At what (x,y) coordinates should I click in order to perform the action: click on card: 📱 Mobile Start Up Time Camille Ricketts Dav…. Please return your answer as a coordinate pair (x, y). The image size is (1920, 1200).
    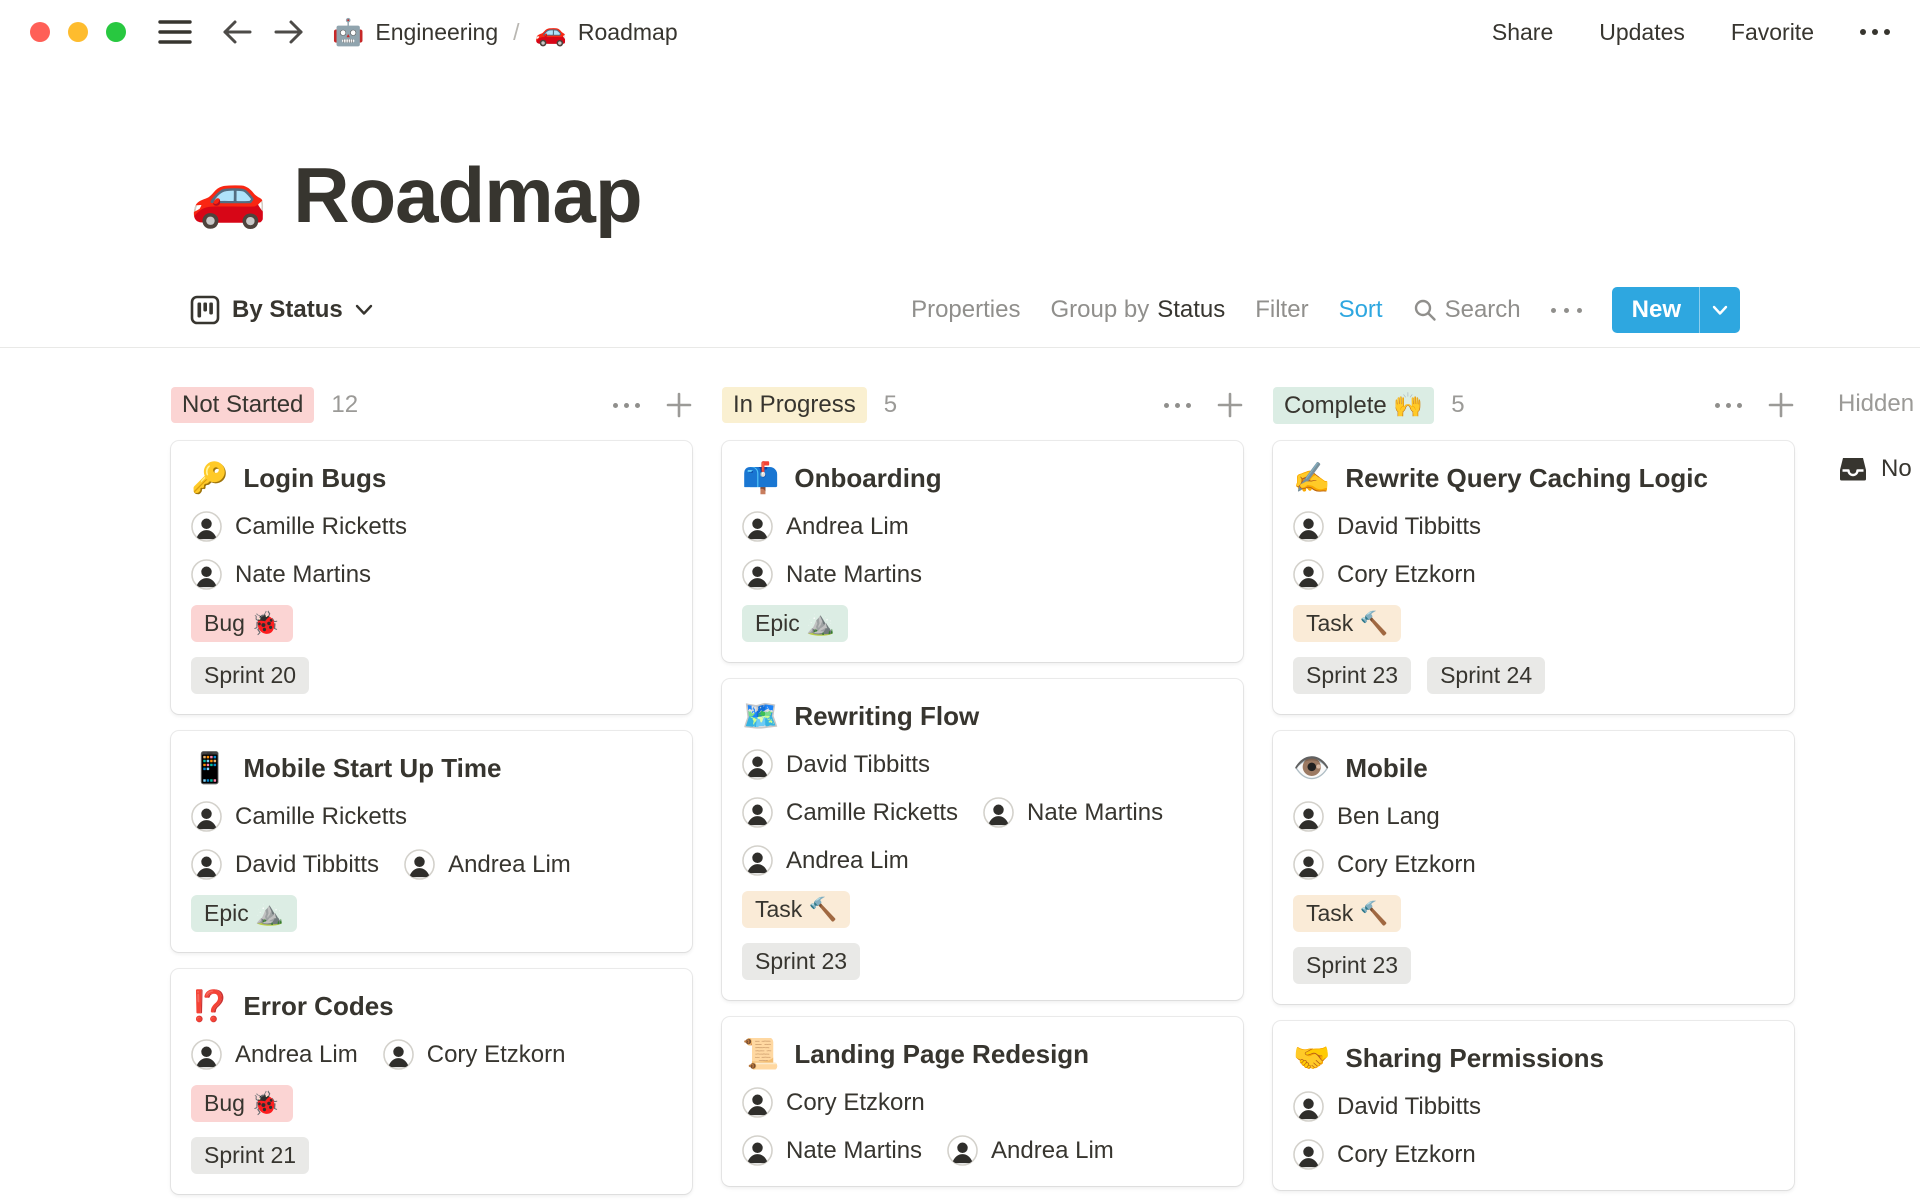
    Looking at the image, I should click on (431, 841).